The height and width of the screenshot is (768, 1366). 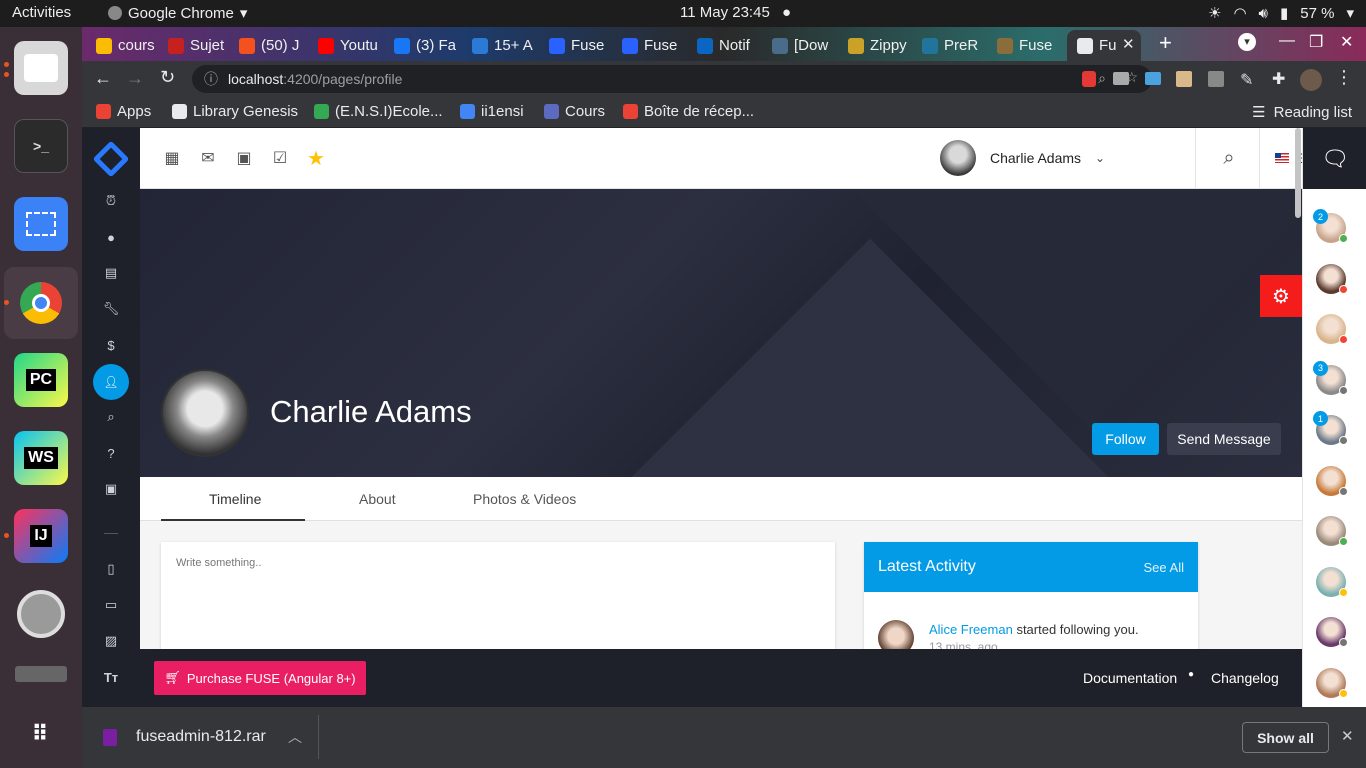 What do you see at coordinates (111, 201) in the screenshot?
I see `alarm-icon: ⏰︎` at bounding box center [111, 201].